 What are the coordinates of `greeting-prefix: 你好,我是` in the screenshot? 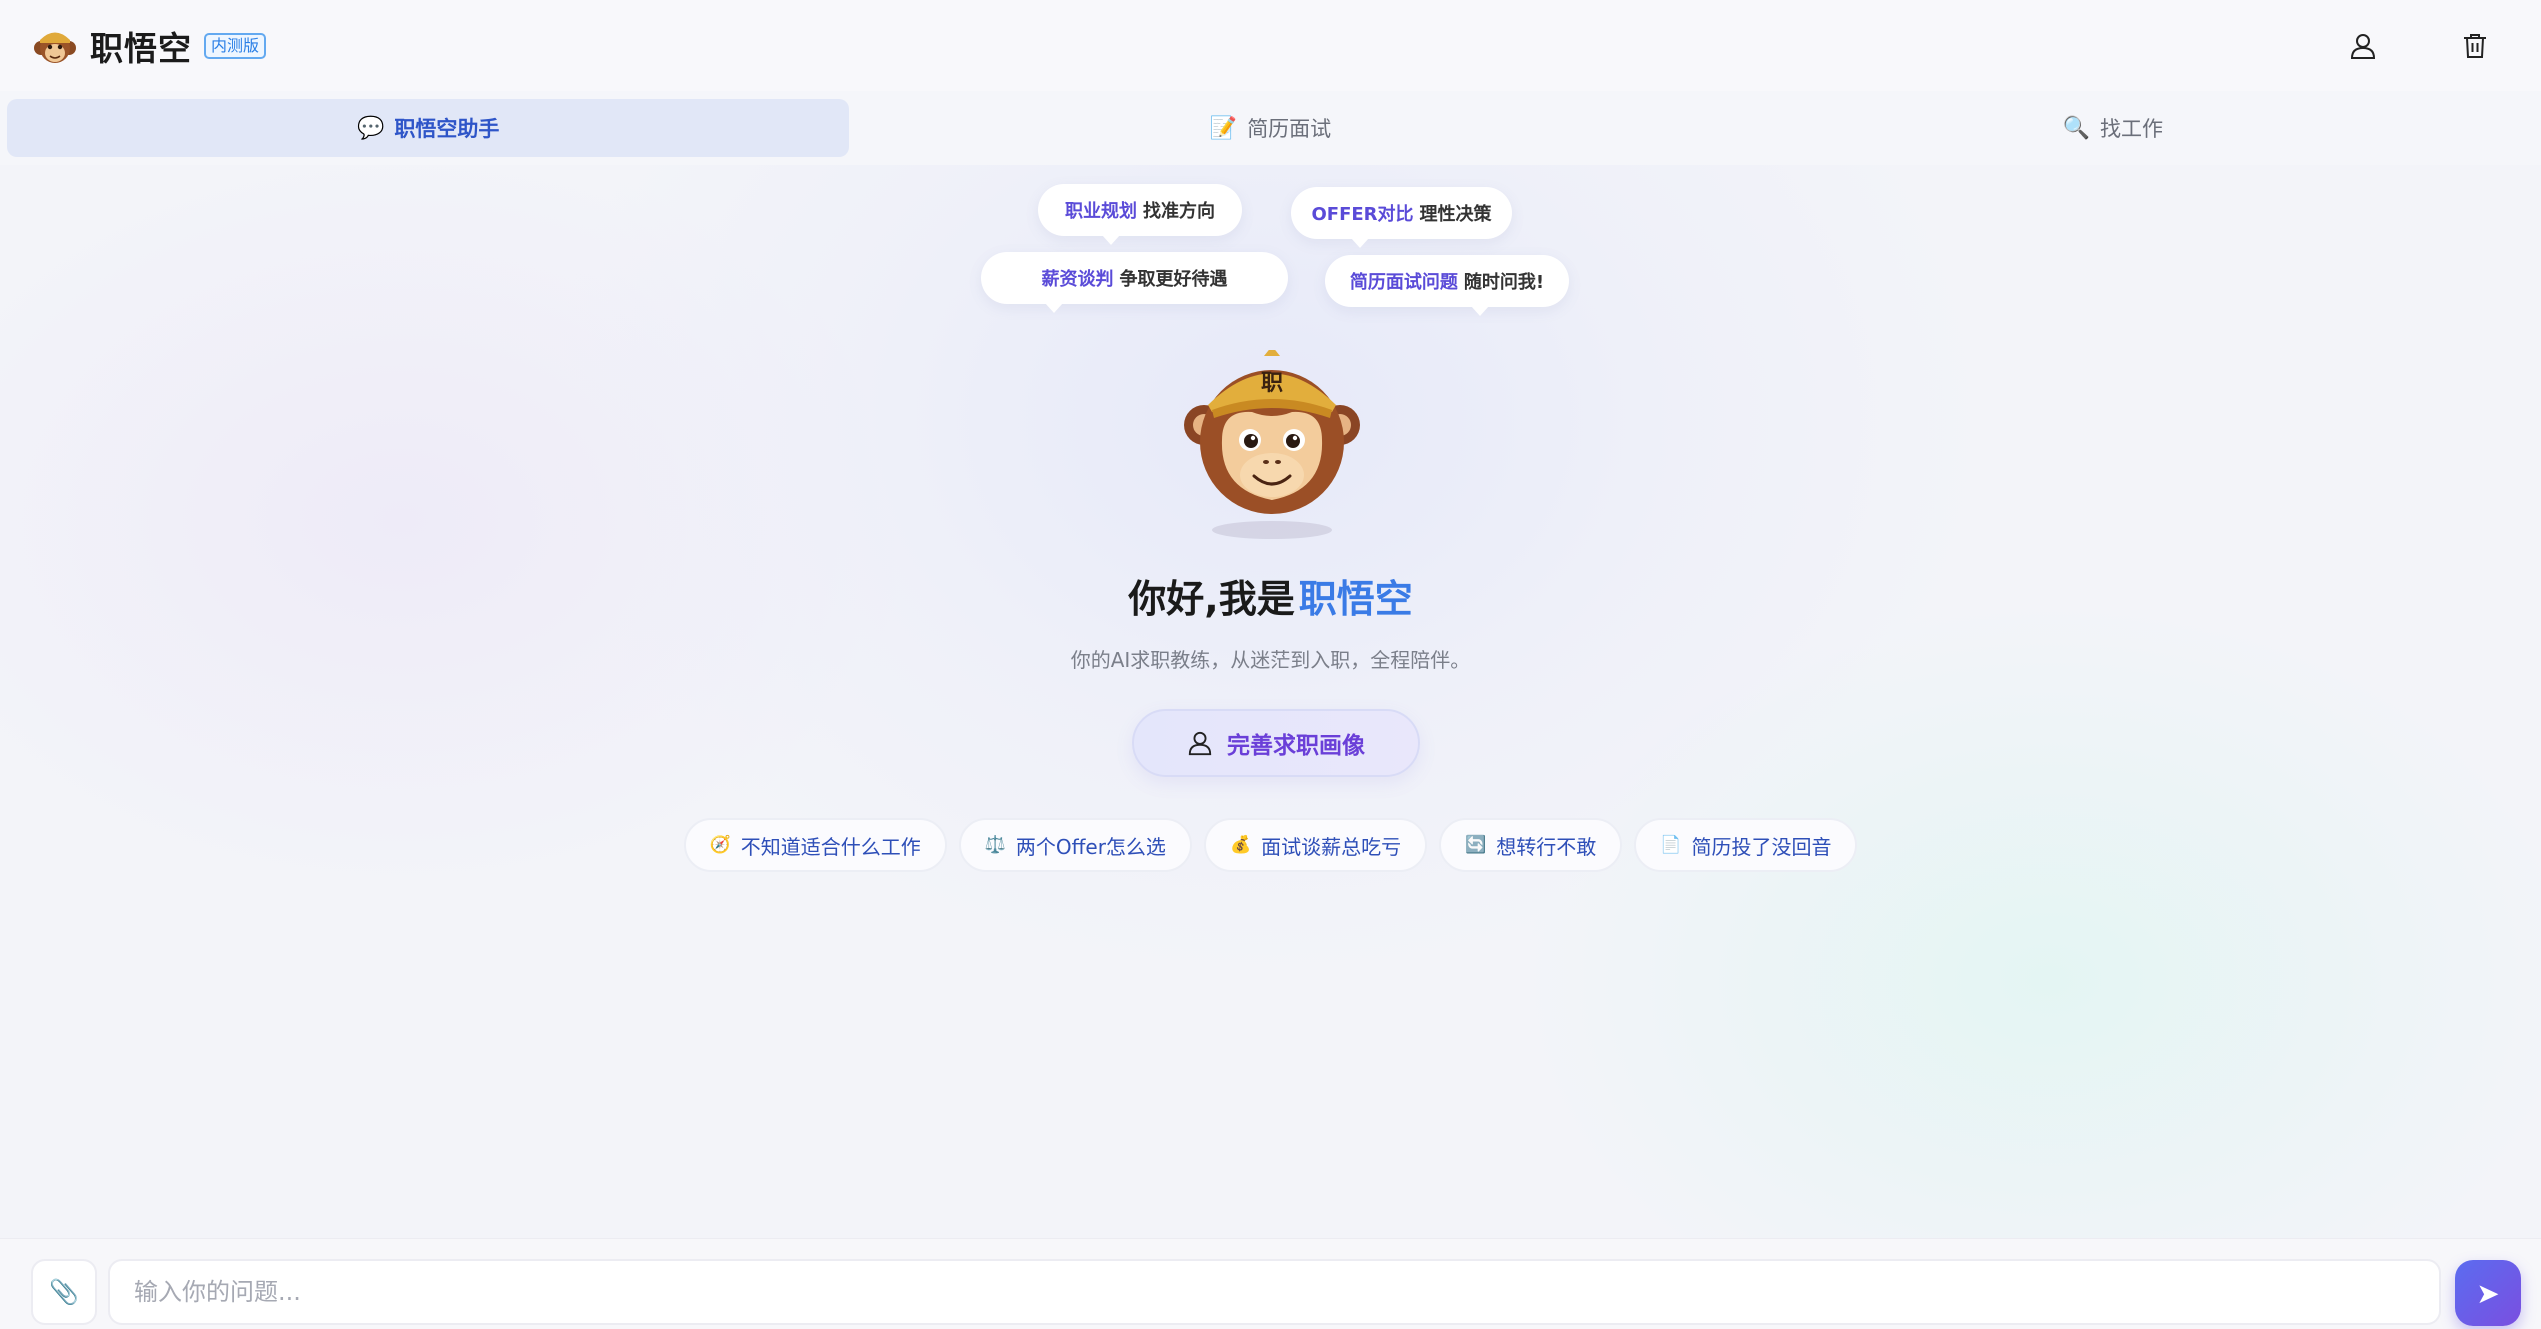 It's located at (1211, 599).